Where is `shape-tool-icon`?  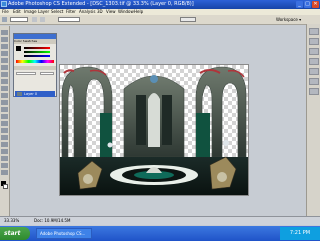
shape-tool-icon is located at coordinates (4, 151).